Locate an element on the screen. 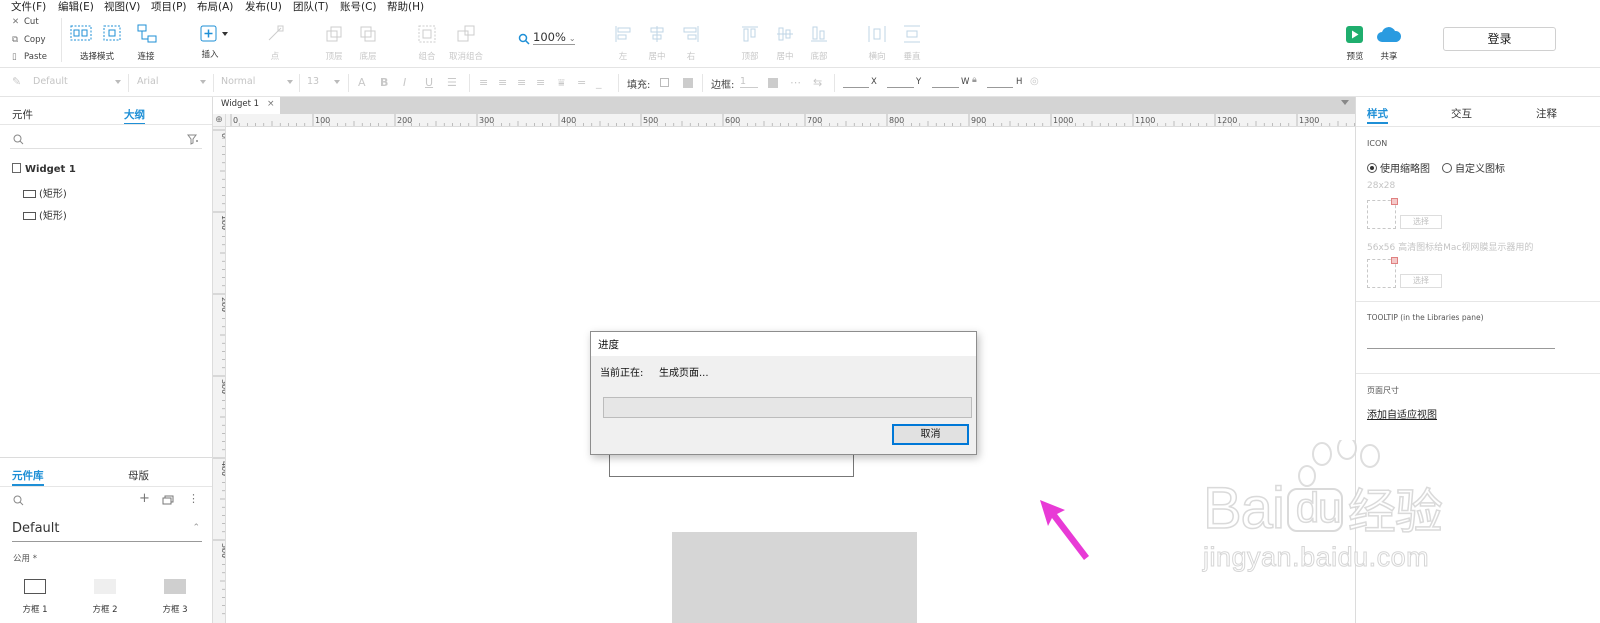 Image resolution: width=1600 pixels, height=623 pixels. italic-icon: I is located at coordinates (404, 82).